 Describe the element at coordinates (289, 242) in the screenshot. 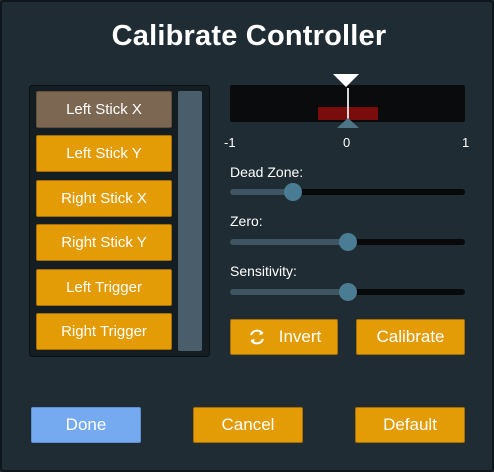

I see `zero-slider-fill` at that location.